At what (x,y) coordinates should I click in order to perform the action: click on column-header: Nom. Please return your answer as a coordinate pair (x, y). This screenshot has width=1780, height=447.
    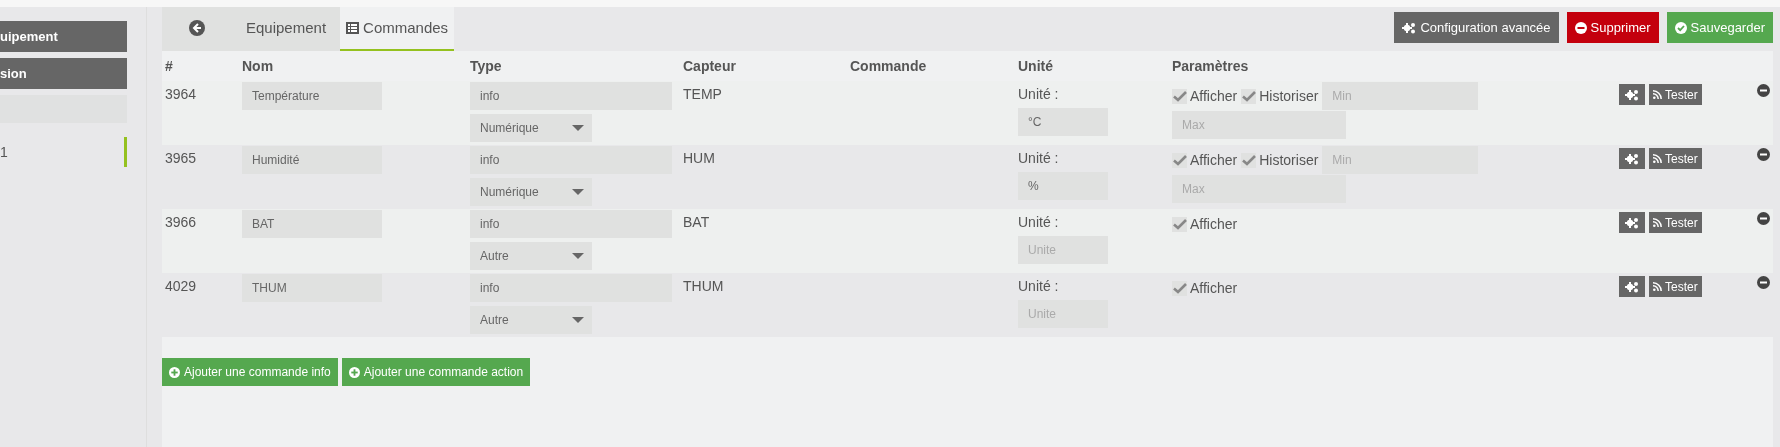
    Looking at the image, I should click on (258, 66).